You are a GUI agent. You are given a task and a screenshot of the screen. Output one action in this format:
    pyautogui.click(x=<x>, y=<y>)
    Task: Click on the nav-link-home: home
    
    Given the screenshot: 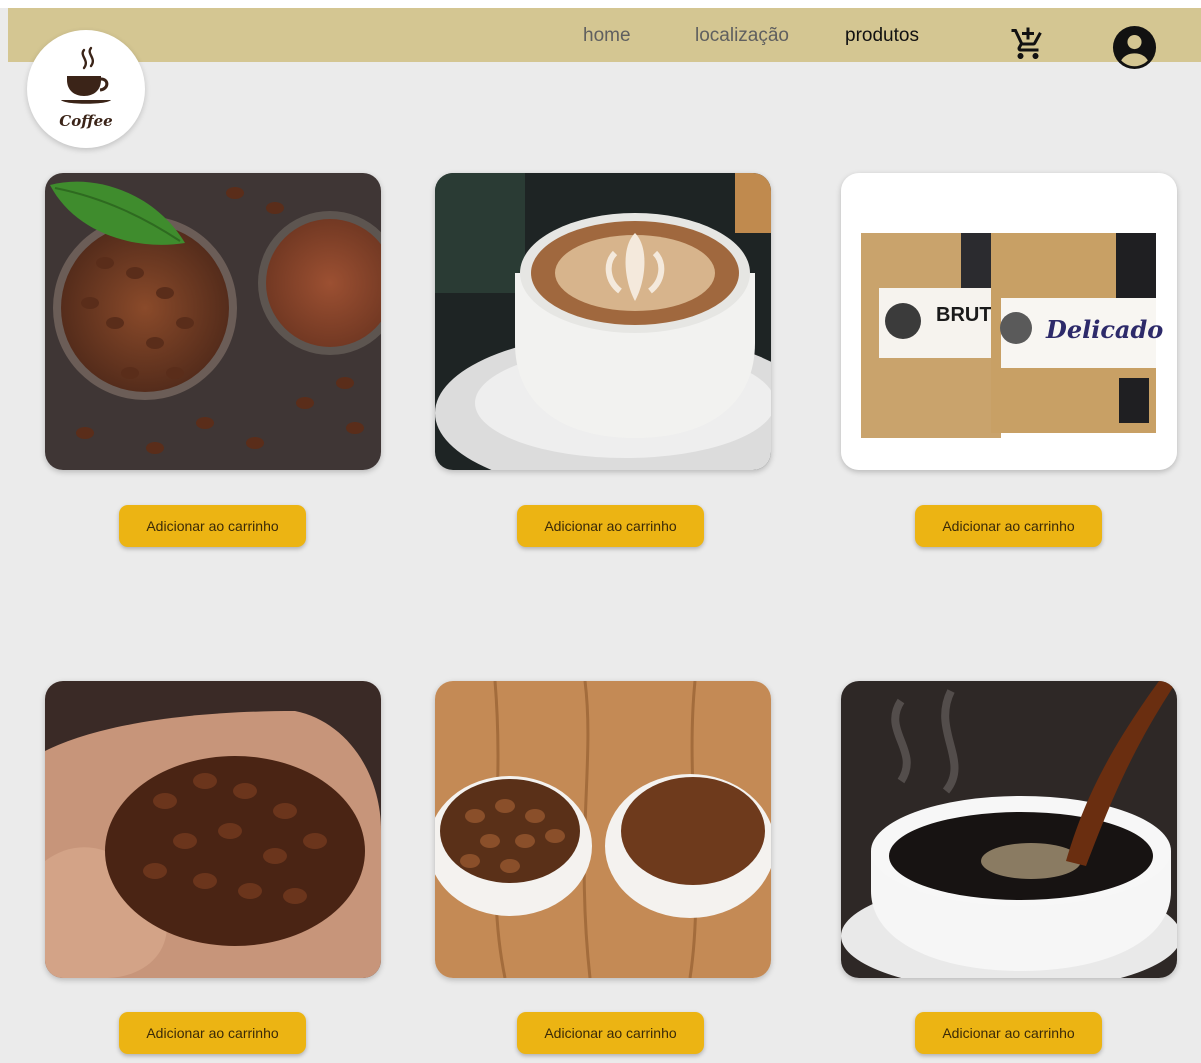 What is the action you would take?
    pyautogui.click(x=607, y=36)
    